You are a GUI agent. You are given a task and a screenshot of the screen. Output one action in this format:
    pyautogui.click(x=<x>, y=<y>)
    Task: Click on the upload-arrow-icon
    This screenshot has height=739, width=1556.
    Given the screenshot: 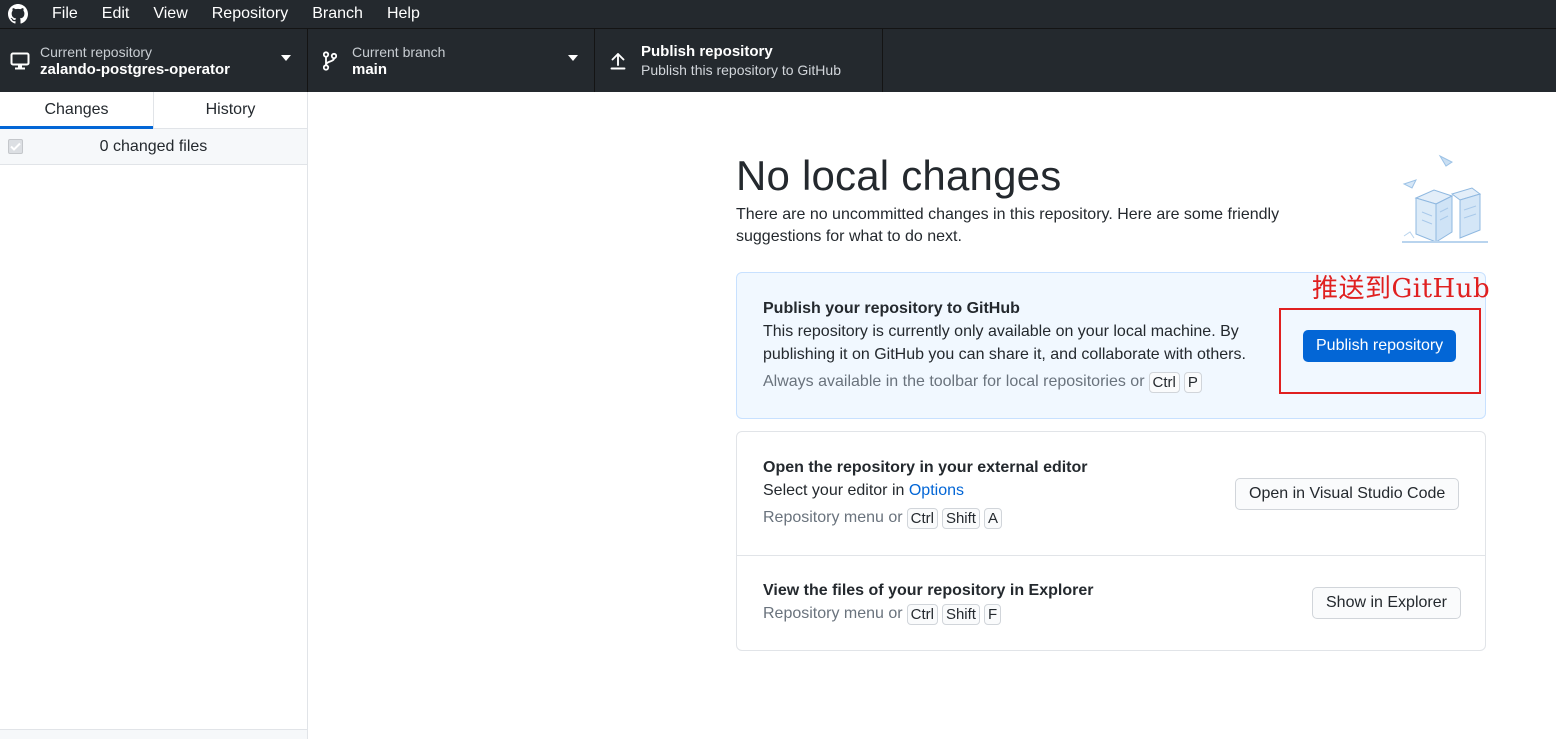 What is the action you would take?
    pyautogui.click(x=618, y=61)
    